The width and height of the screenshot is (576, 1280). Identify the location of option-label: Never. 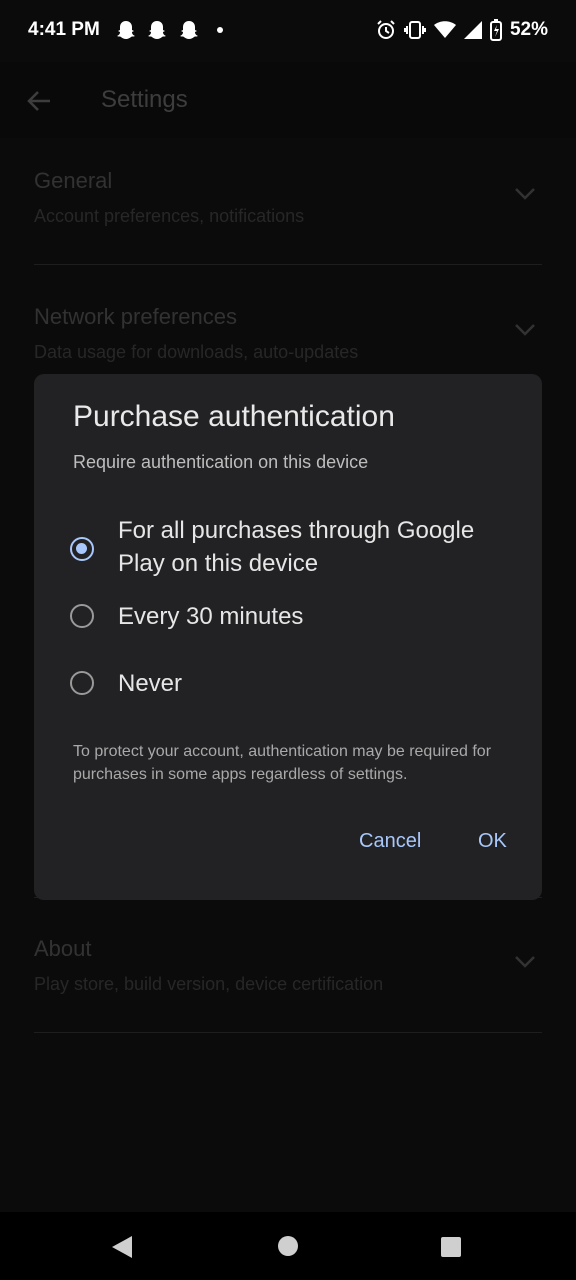
(150, 683).